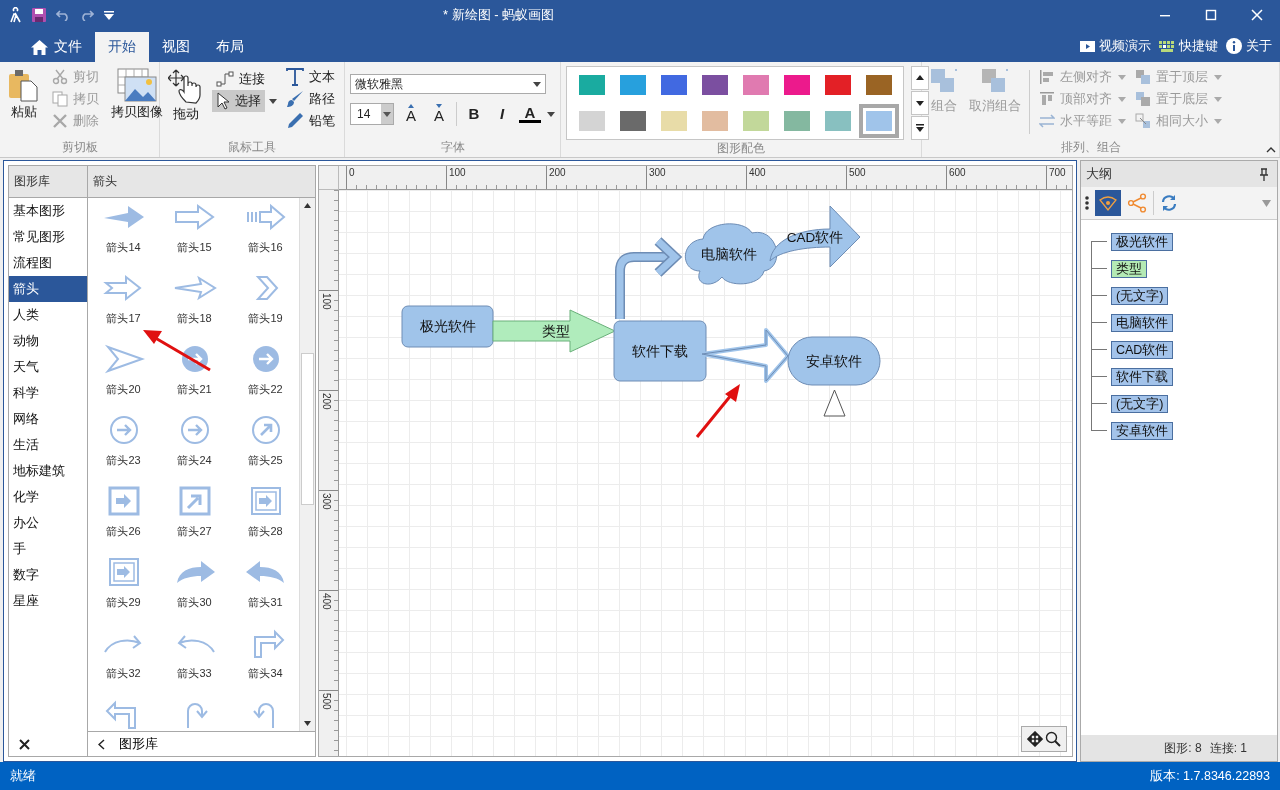 Image resolution: width=1280 pixels, height=790 pixels. Describe the element at coordinates (1137, 203) in the screenshot. I see `share-icon` at that location.